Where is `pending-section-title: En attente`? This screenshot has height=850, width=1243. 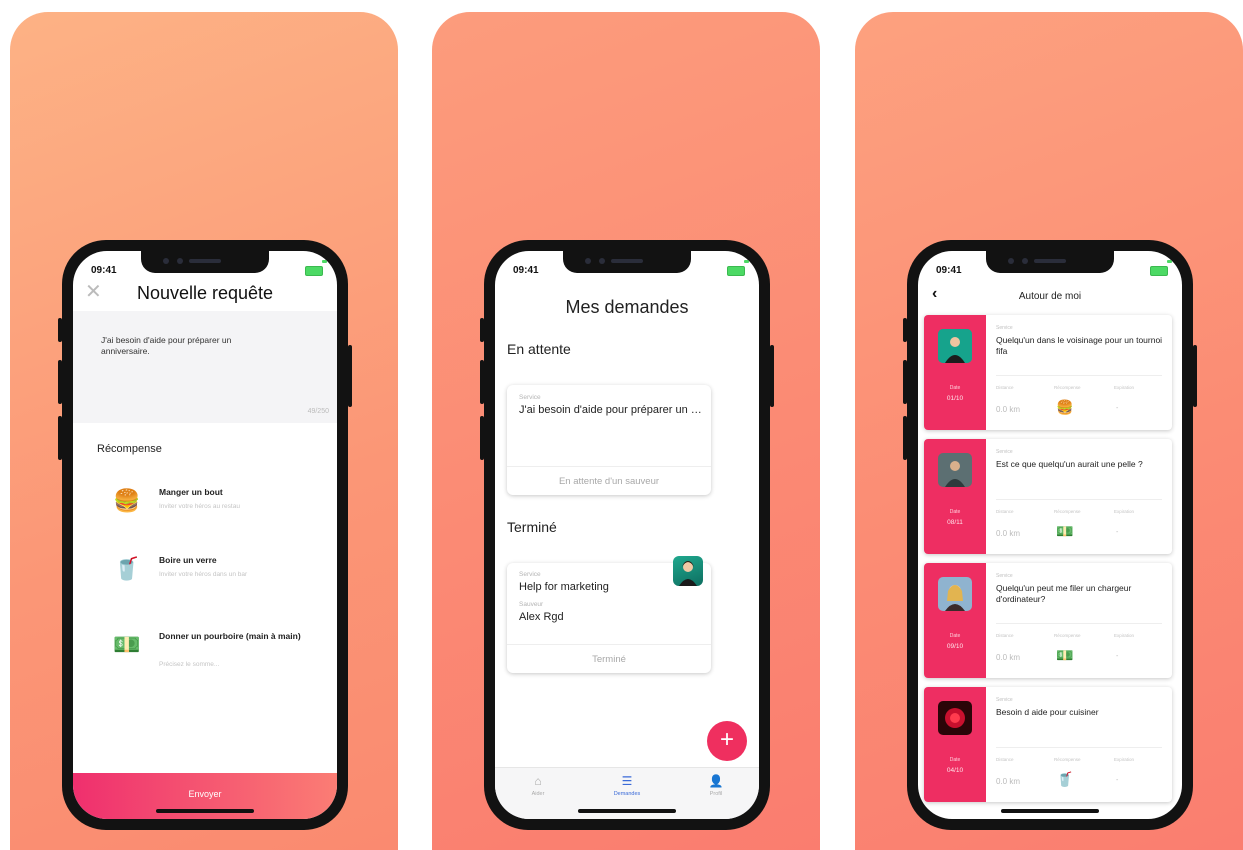 pending-section-title: En attente is located at coordinates (539, 349).